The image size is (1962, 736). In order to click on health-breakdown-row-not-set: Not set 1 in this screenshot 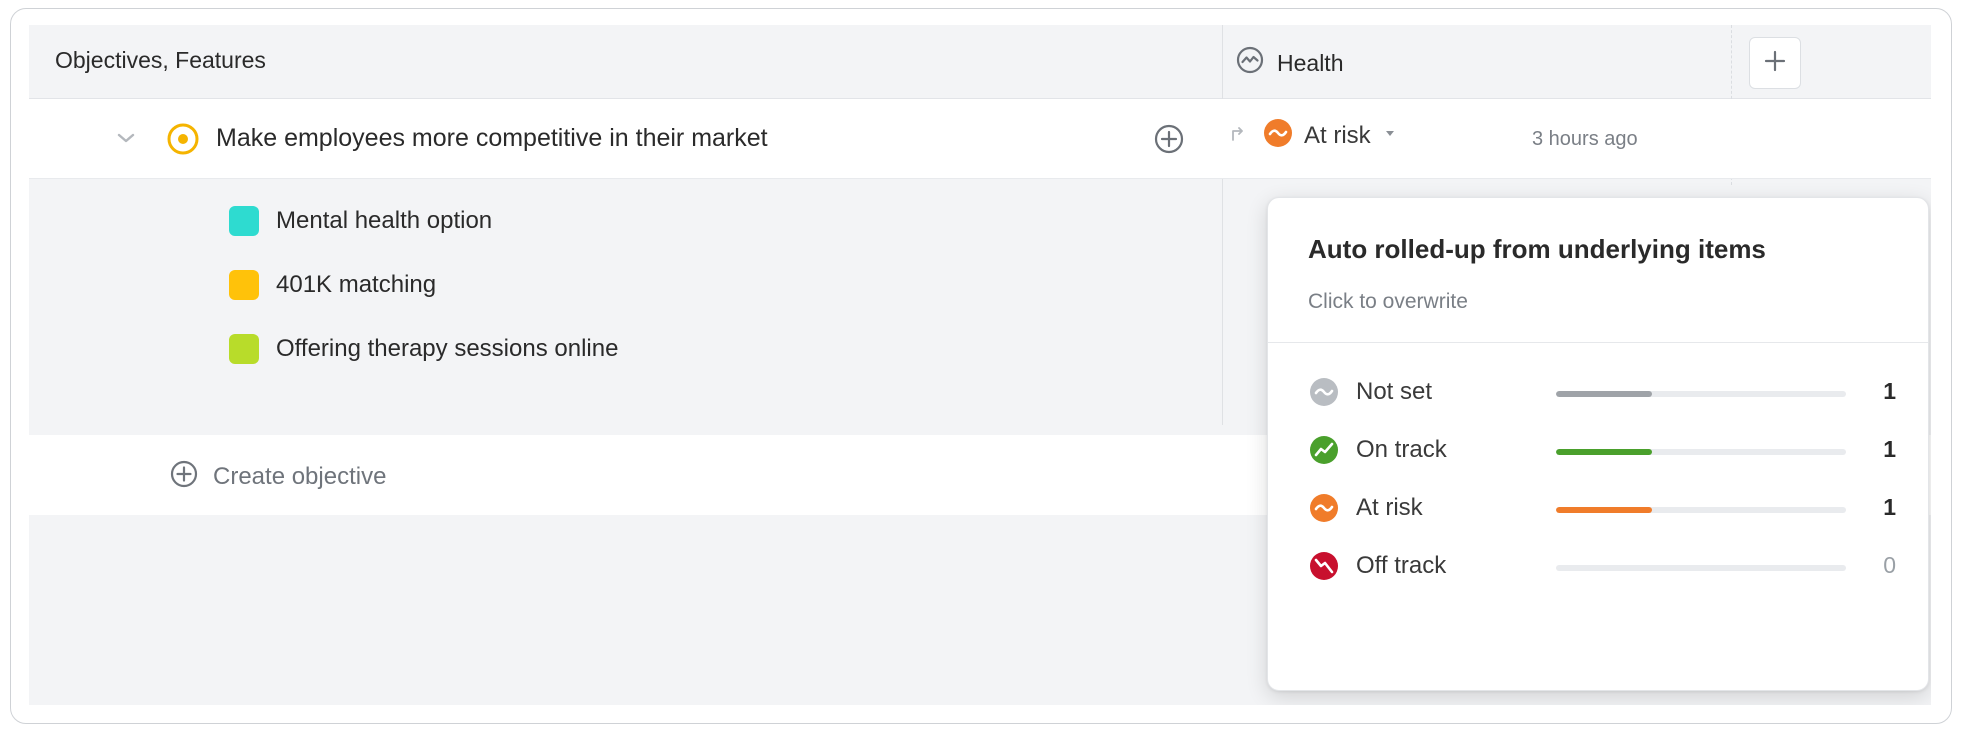, I will do `click(1602, 392)`.